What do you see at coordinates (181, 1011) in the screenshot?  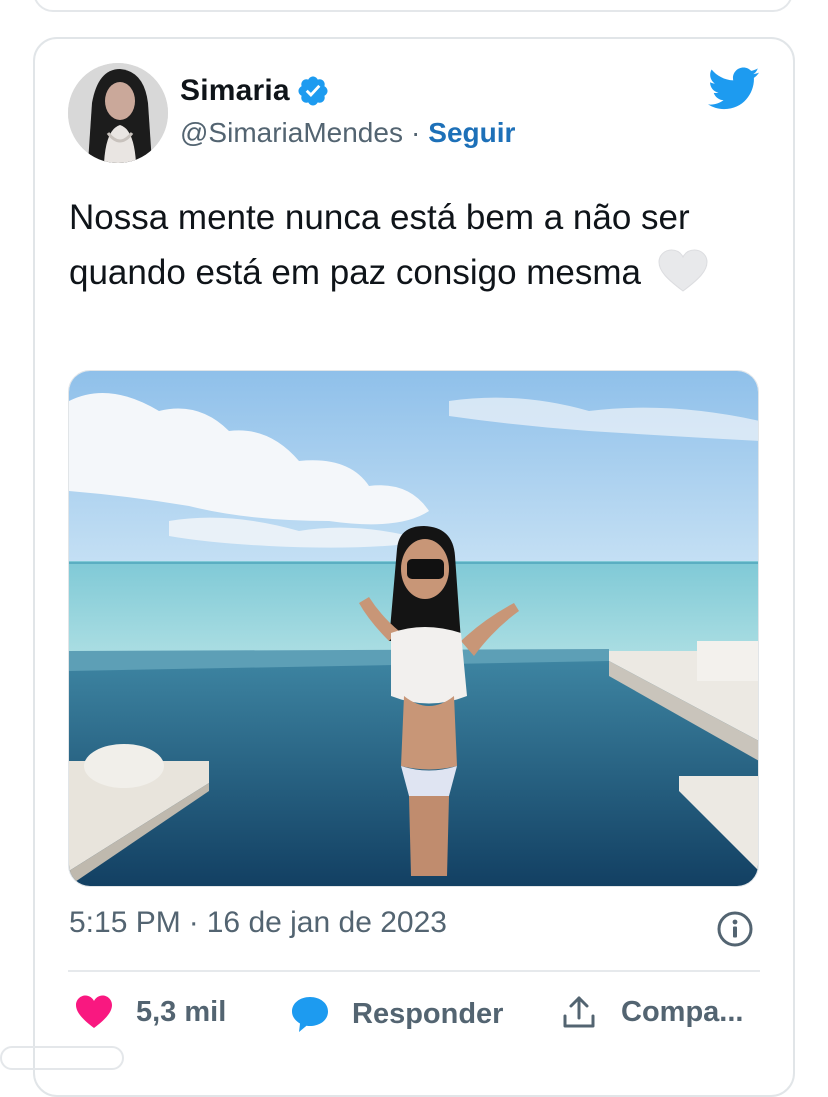 I see `like-count: 5,3 mil` at bounding box center [181, 1011].